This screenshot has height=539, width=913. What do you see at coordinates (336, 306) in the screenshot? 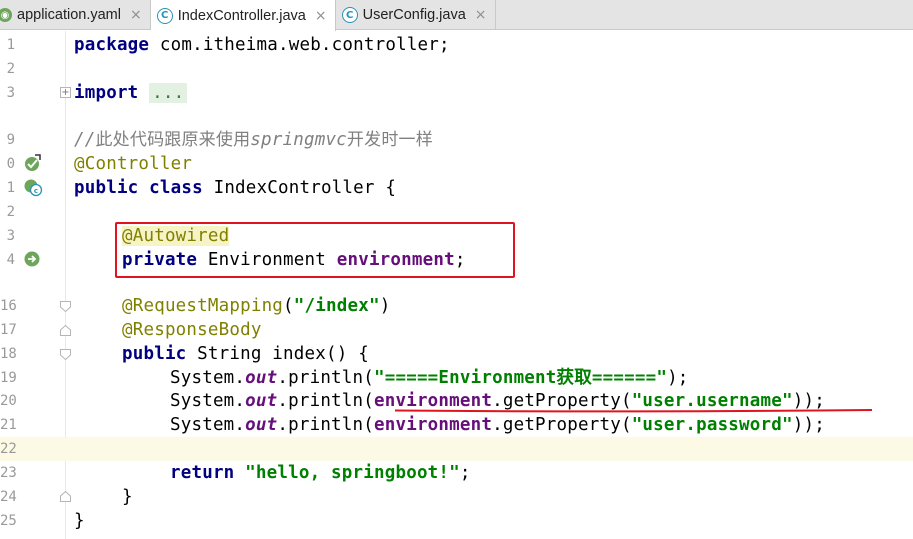
I see `code-token-string: "/index"` at bounding box center [336, 306].